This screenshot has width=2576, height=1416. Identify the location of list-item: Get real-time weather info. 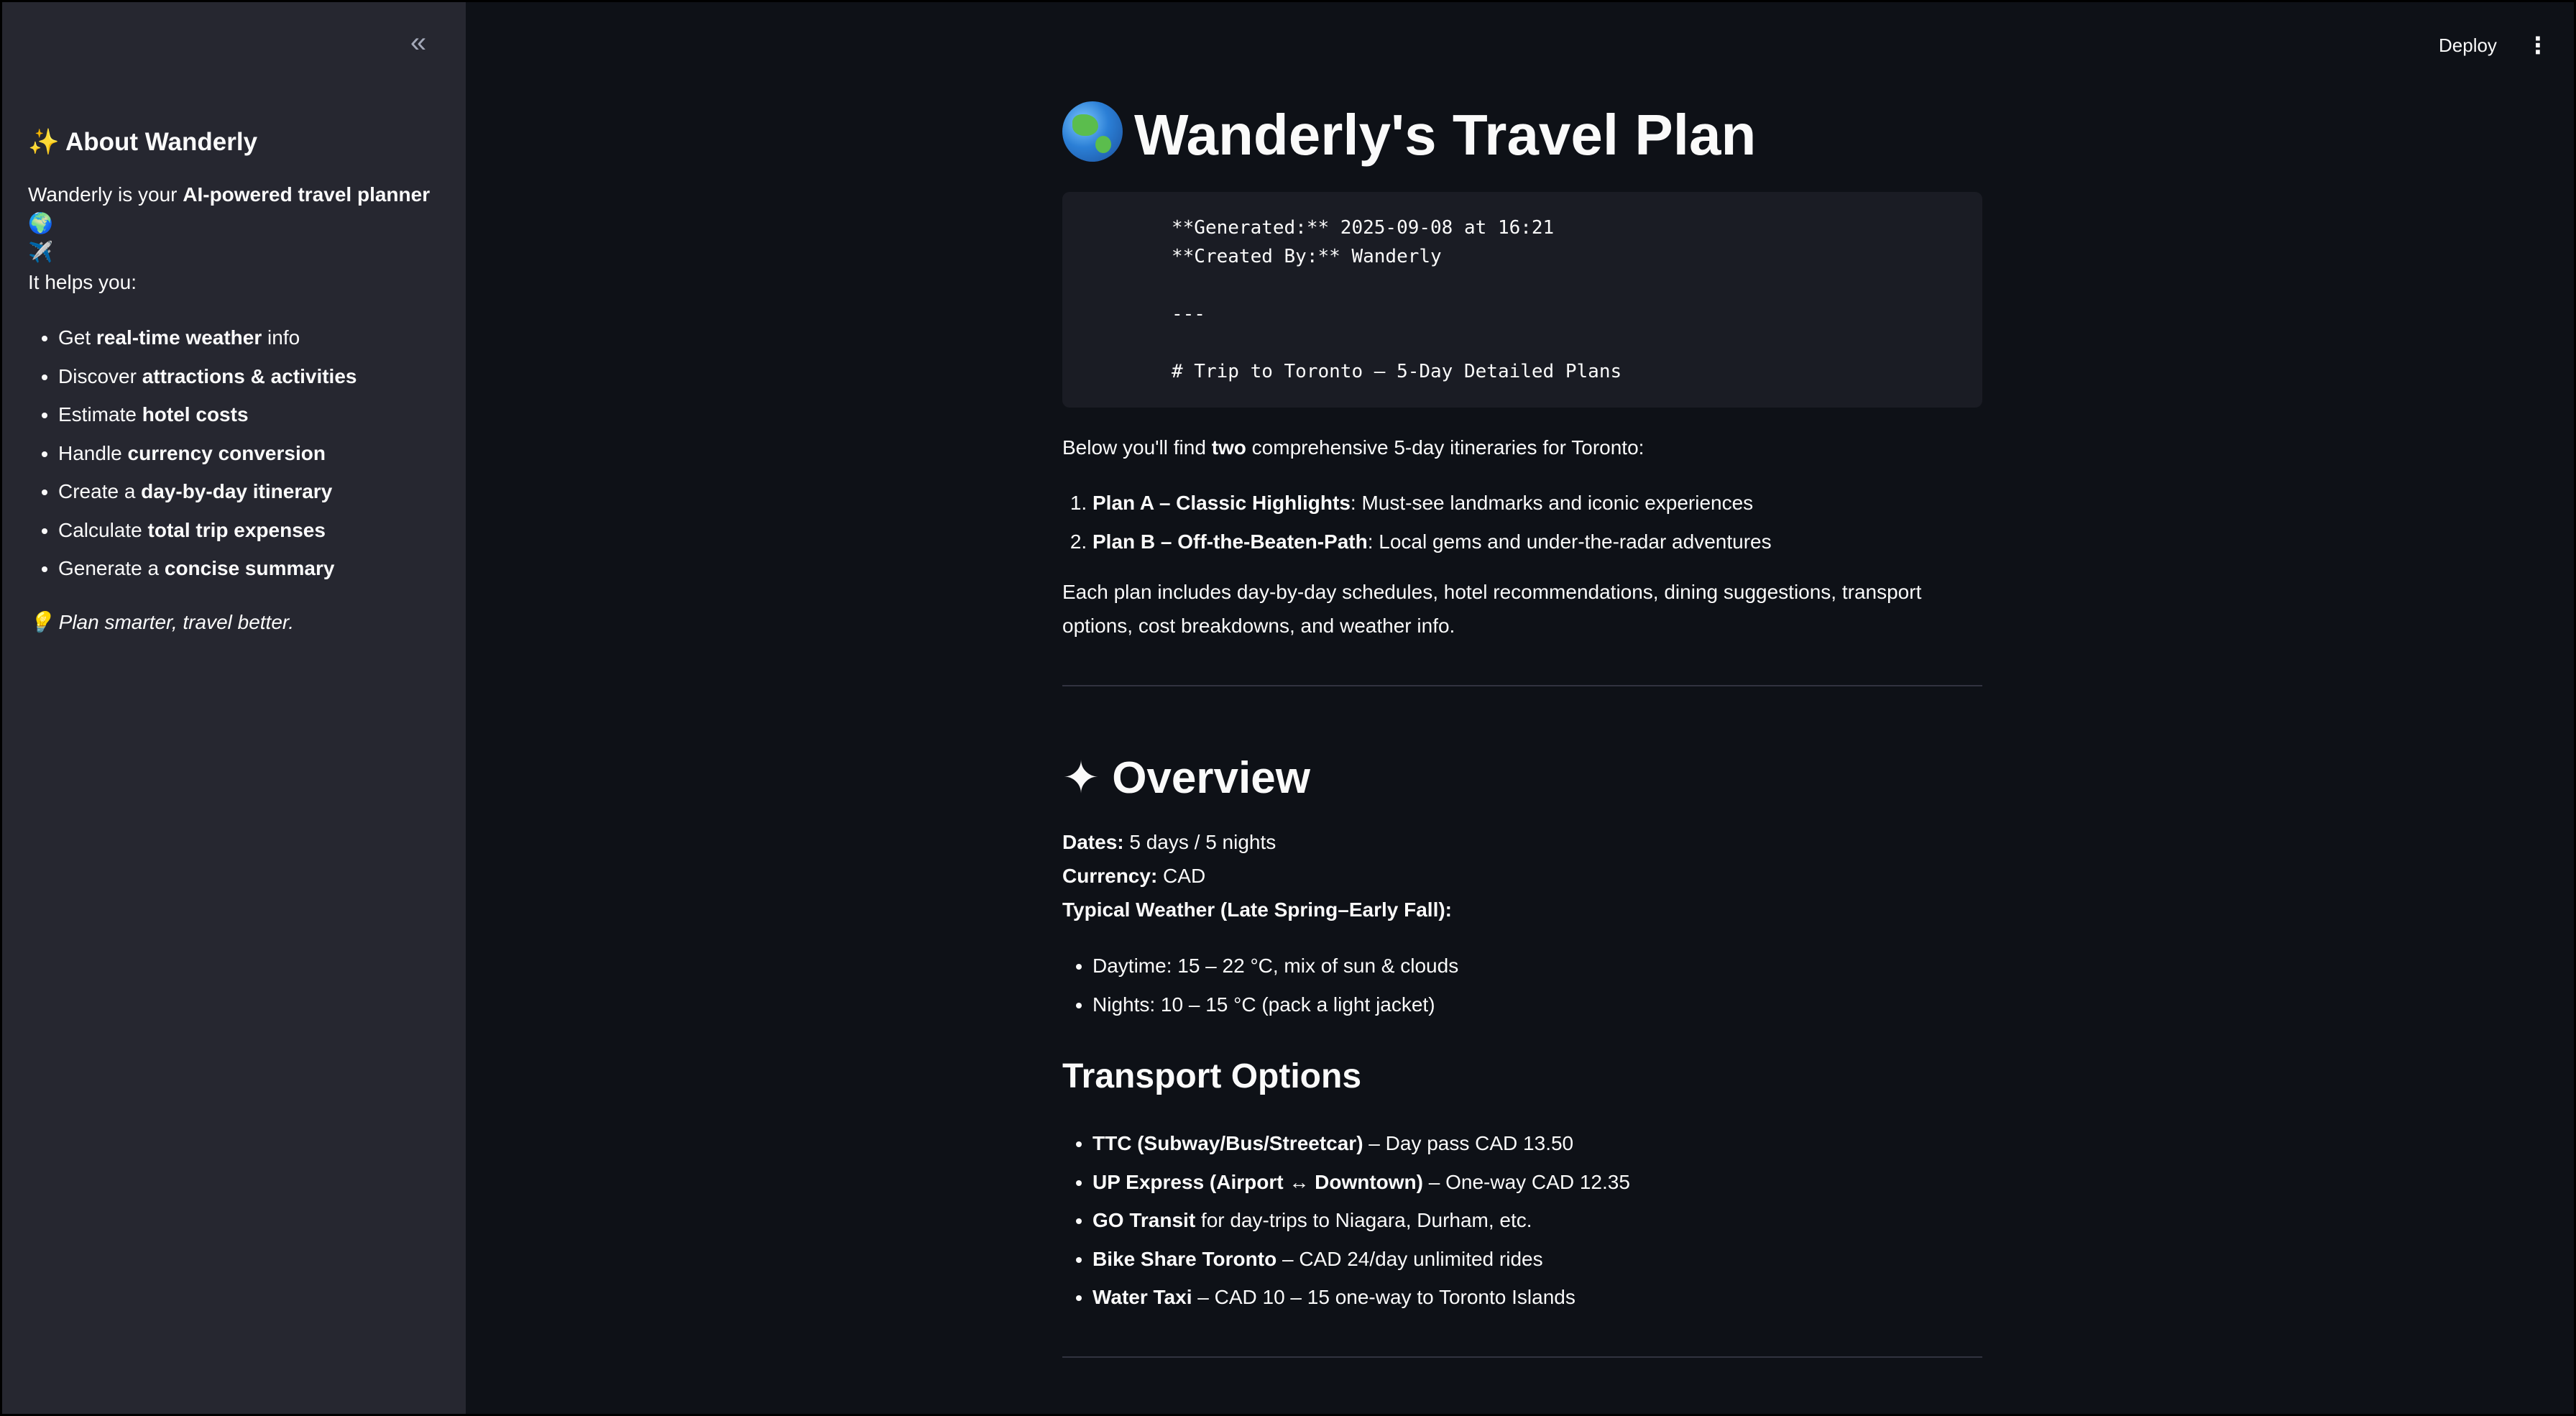
(207, 337).